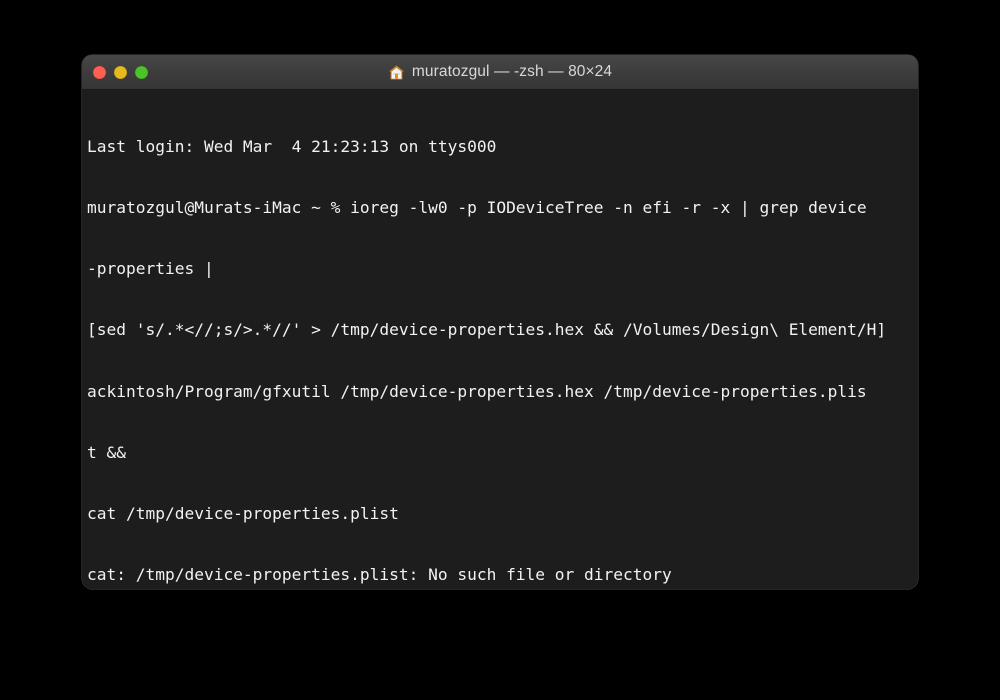 The image size is (1000, 700). I want to click on window-title-bar: muratozgul — -zsh — 80×24, so click(500, 72).